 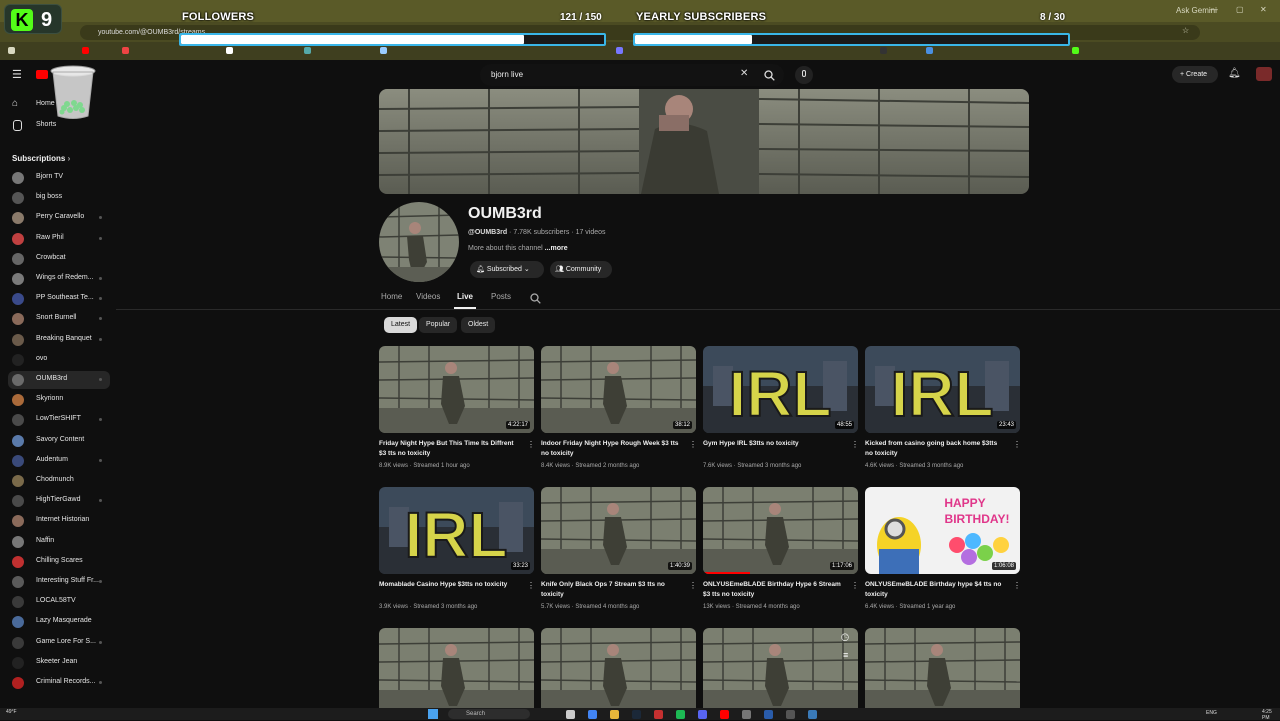 I want to click on sidebar-subscription-item: HighTierGawd, so click(x=59, y=501).